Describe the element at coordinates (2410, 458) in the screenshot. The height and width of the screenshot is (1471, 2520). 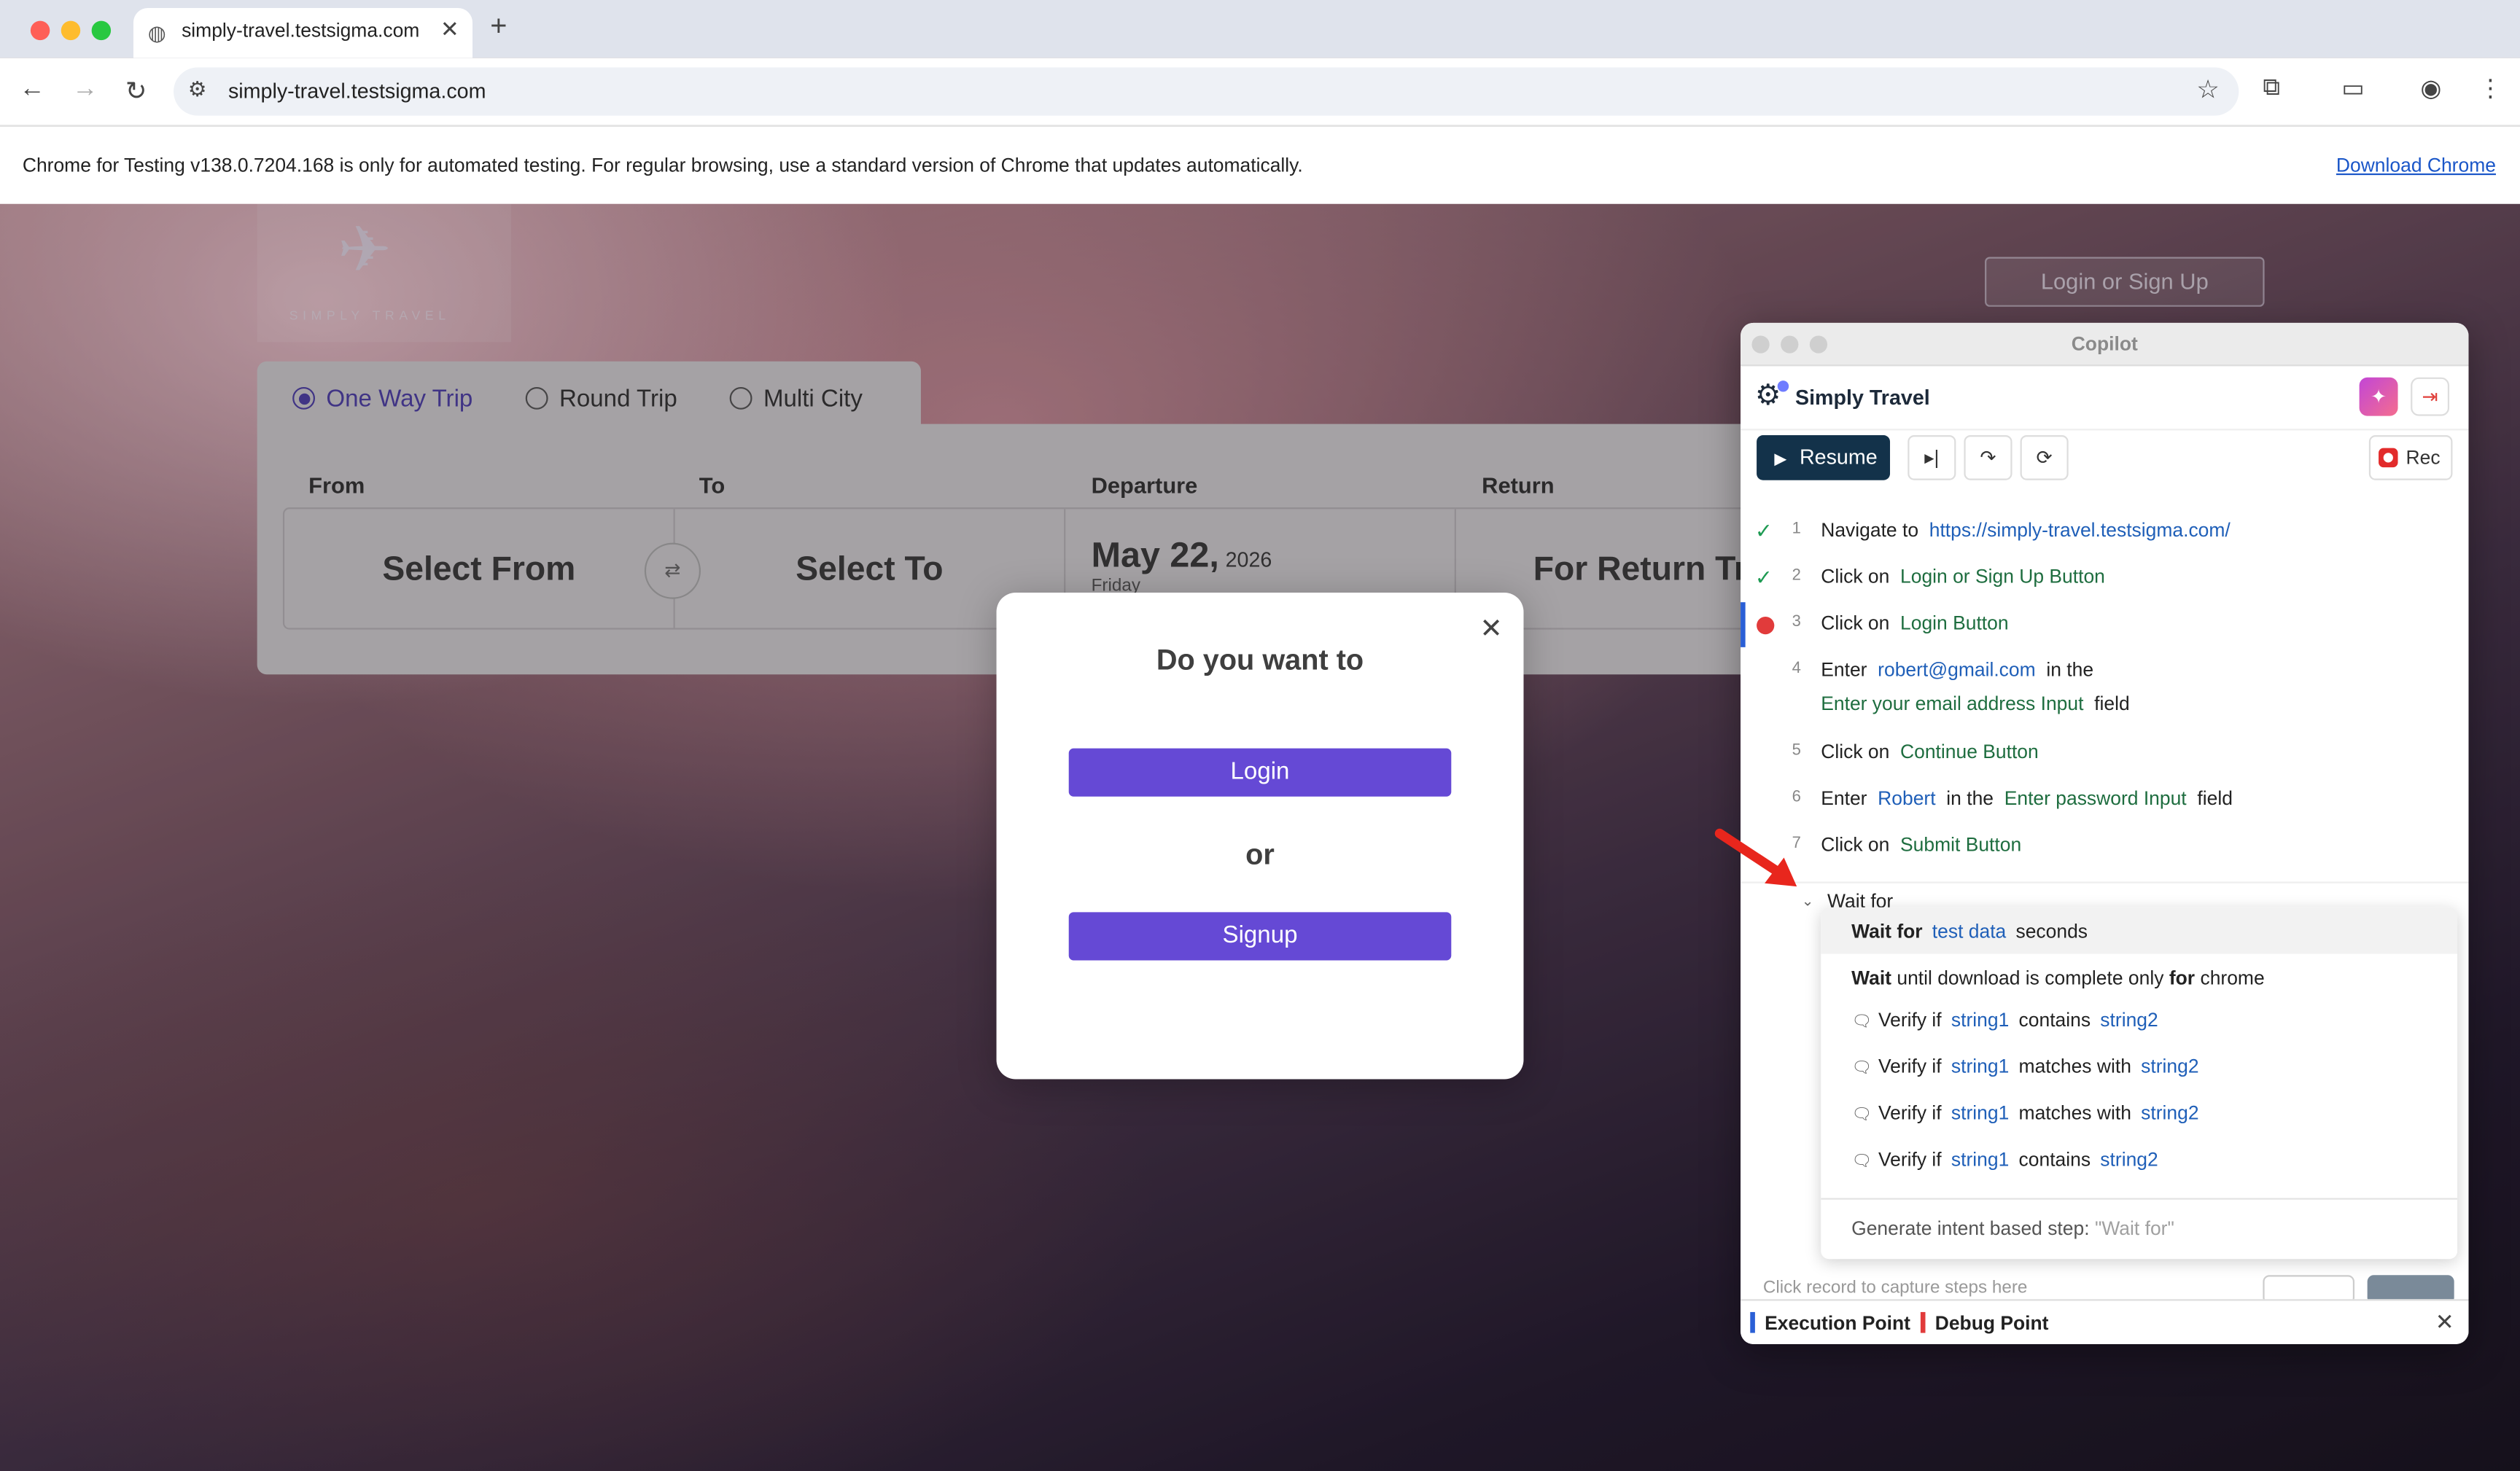
I see `record-button: Rec` at that location.